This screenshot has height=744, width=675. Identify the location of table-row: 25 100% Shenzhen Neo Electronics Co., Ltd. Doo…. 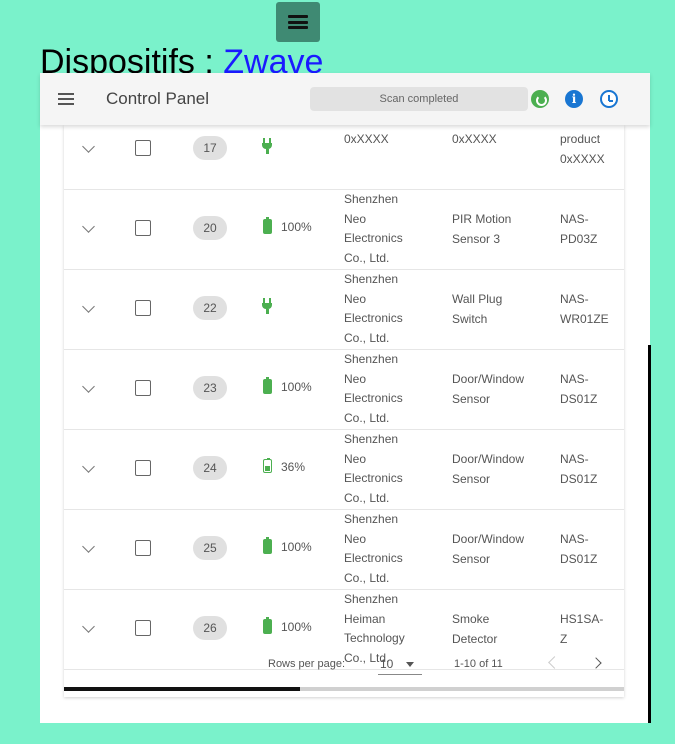
(344, 550).